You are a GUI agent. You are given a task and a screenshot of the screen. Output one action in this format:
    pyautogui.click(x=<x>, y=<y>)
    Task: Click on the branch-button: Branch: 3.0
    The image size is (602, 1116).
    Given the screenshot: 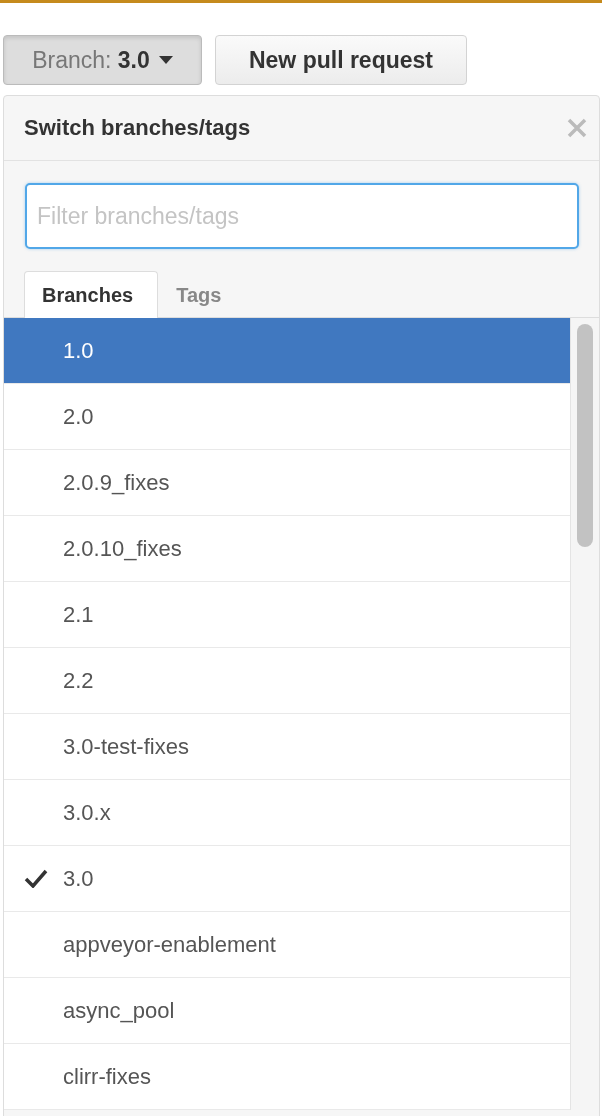 What is the action you would take?
    pyautogui.click(x=102, y=60)
    